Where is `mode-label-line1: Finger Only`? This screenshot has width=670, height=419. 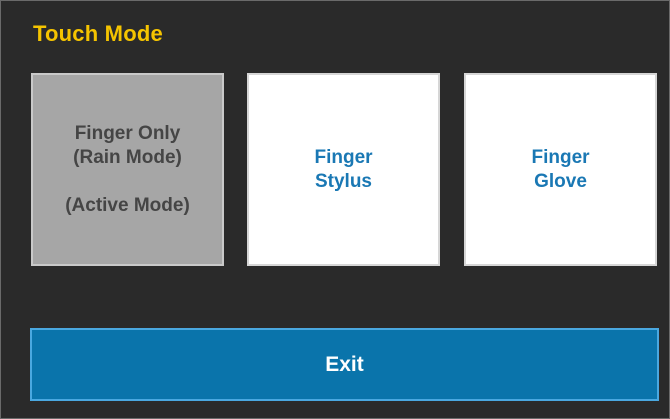 mode-label-line1: Finger Only is located at coordinates (127, 133).